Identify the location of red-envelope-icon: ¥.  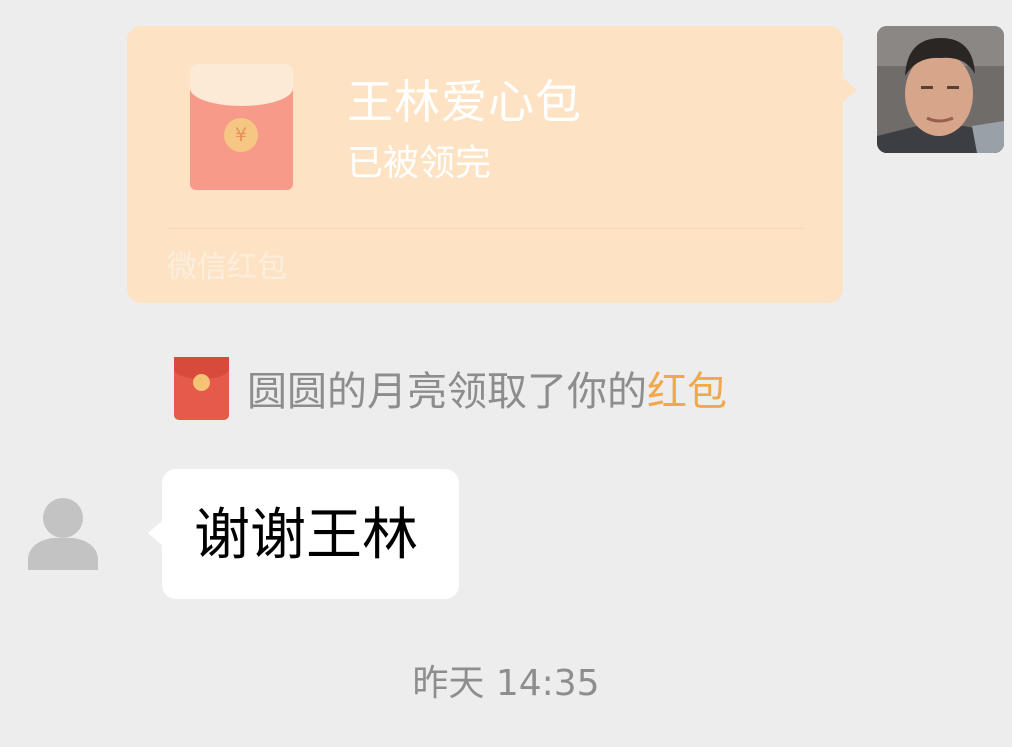
(241, 127).